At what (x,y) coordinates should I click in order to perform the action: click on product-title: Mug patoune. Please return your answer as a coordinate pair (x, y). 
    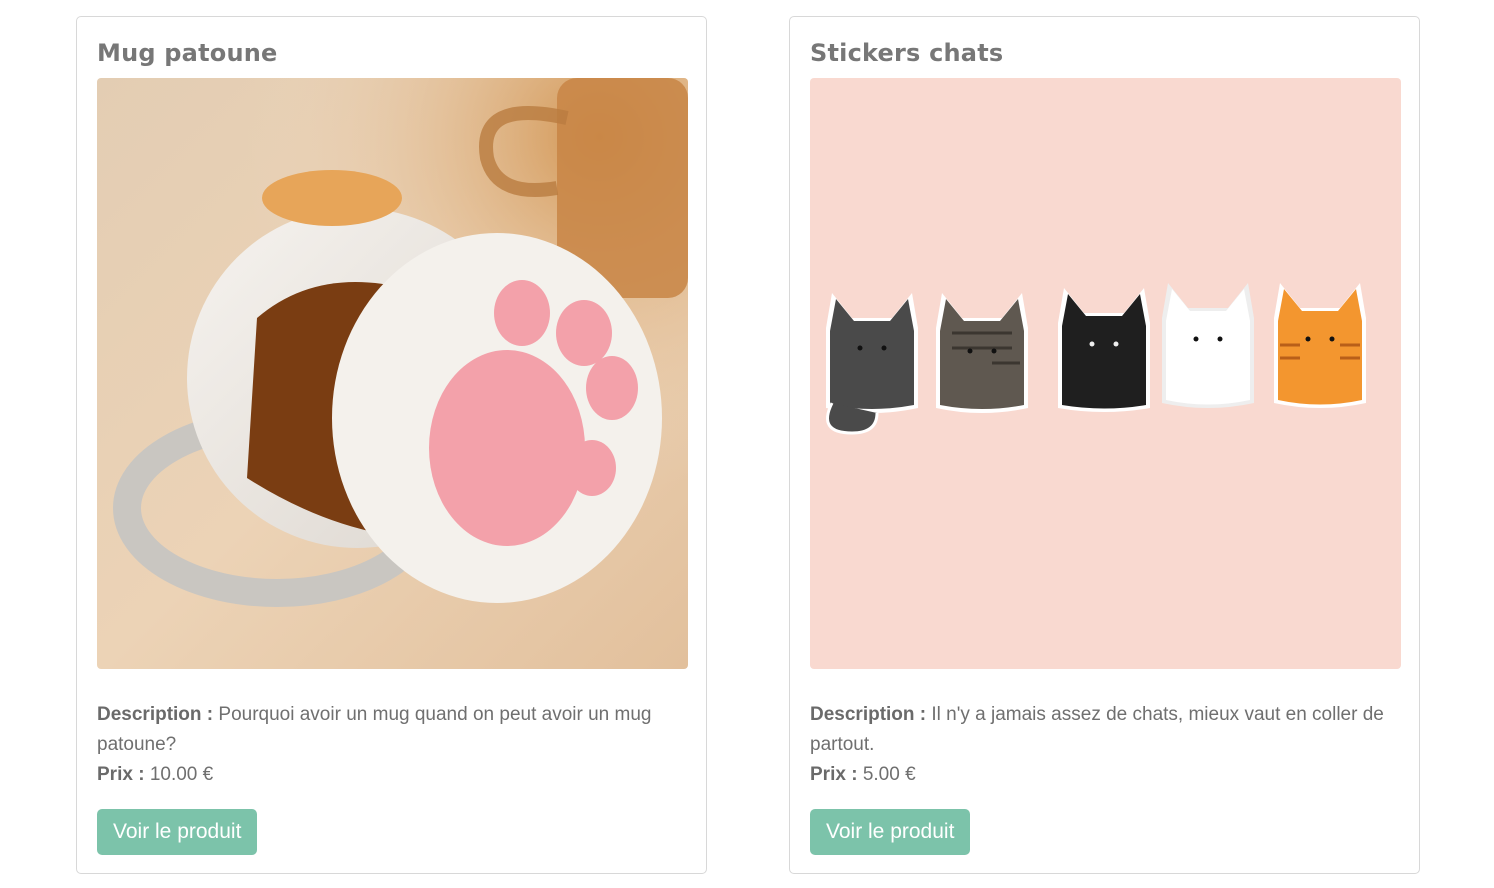
    Looking at the image, I should click on (187, 53).